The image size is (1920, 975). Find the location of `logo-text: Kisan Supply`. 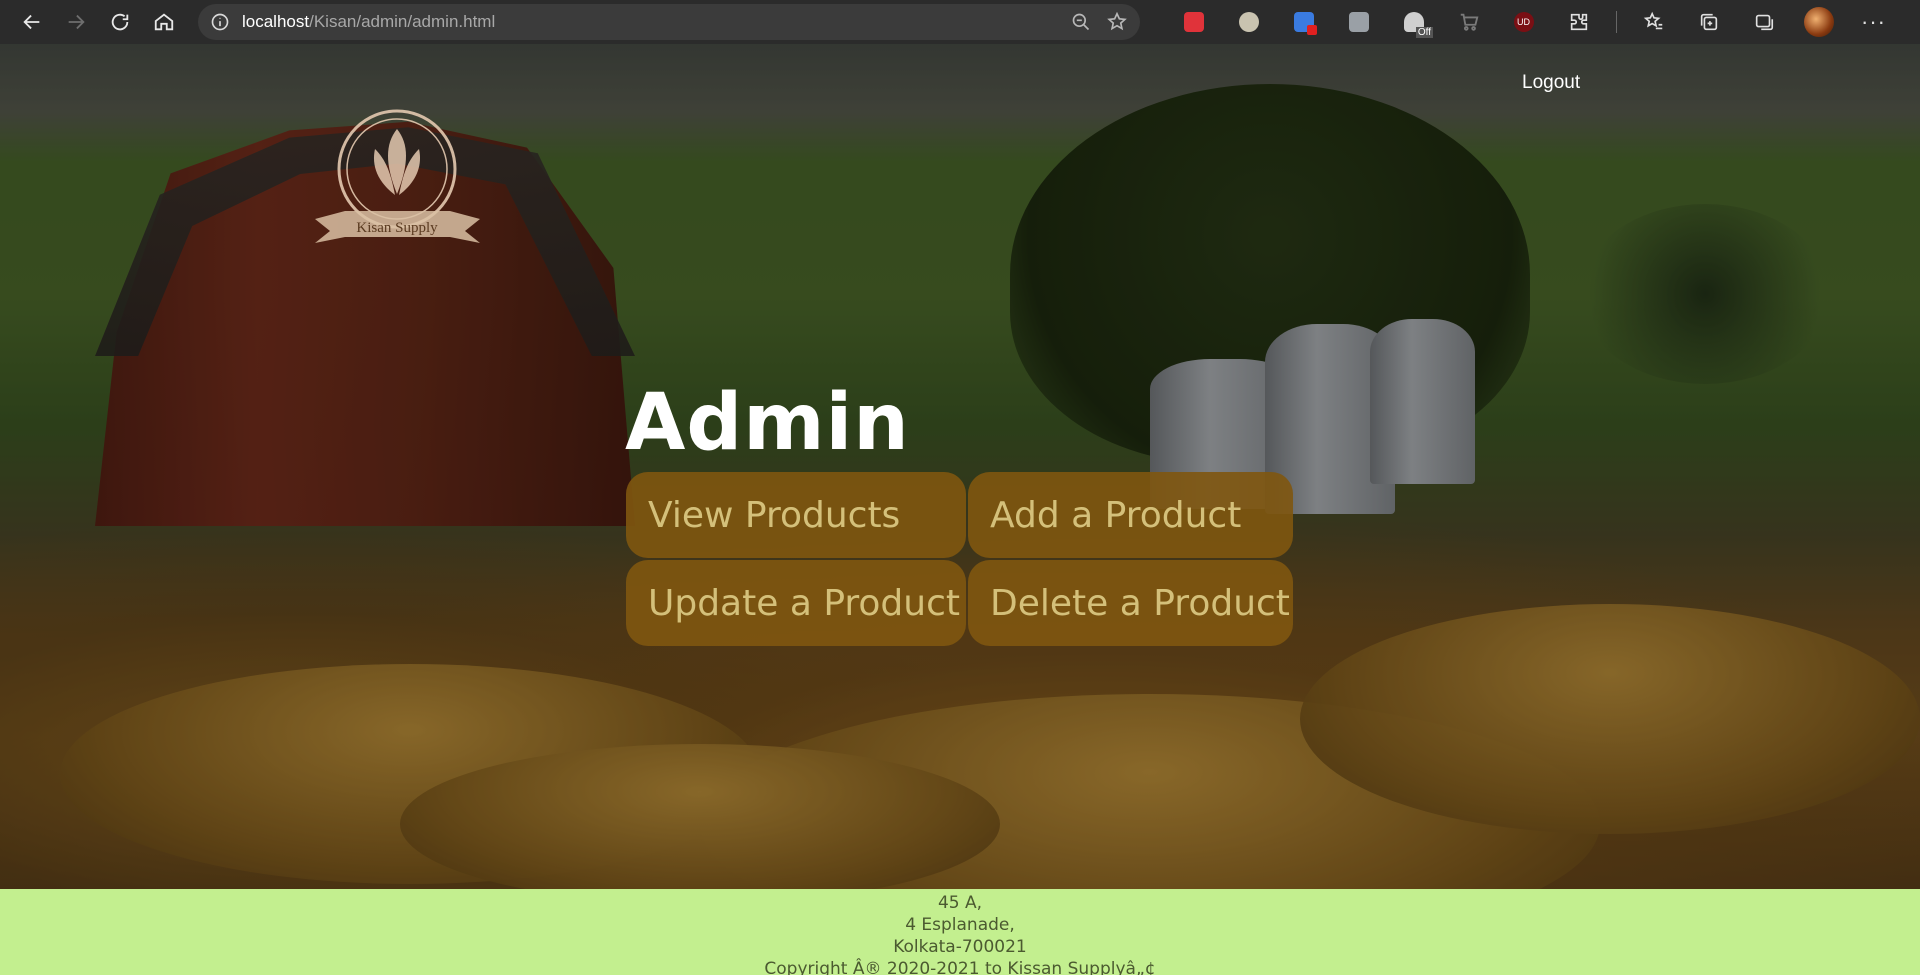

logo-text: Kisan Supply is located at coordinates (397, 228).